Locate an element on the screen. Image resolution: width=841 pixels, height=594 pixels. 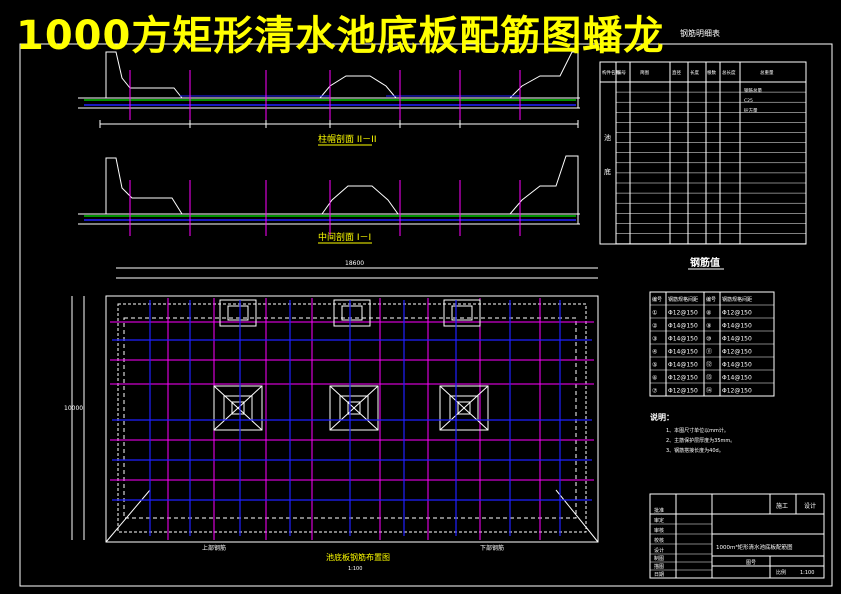
title-block-row-1: 批准 is located at coordinates (659, 510).